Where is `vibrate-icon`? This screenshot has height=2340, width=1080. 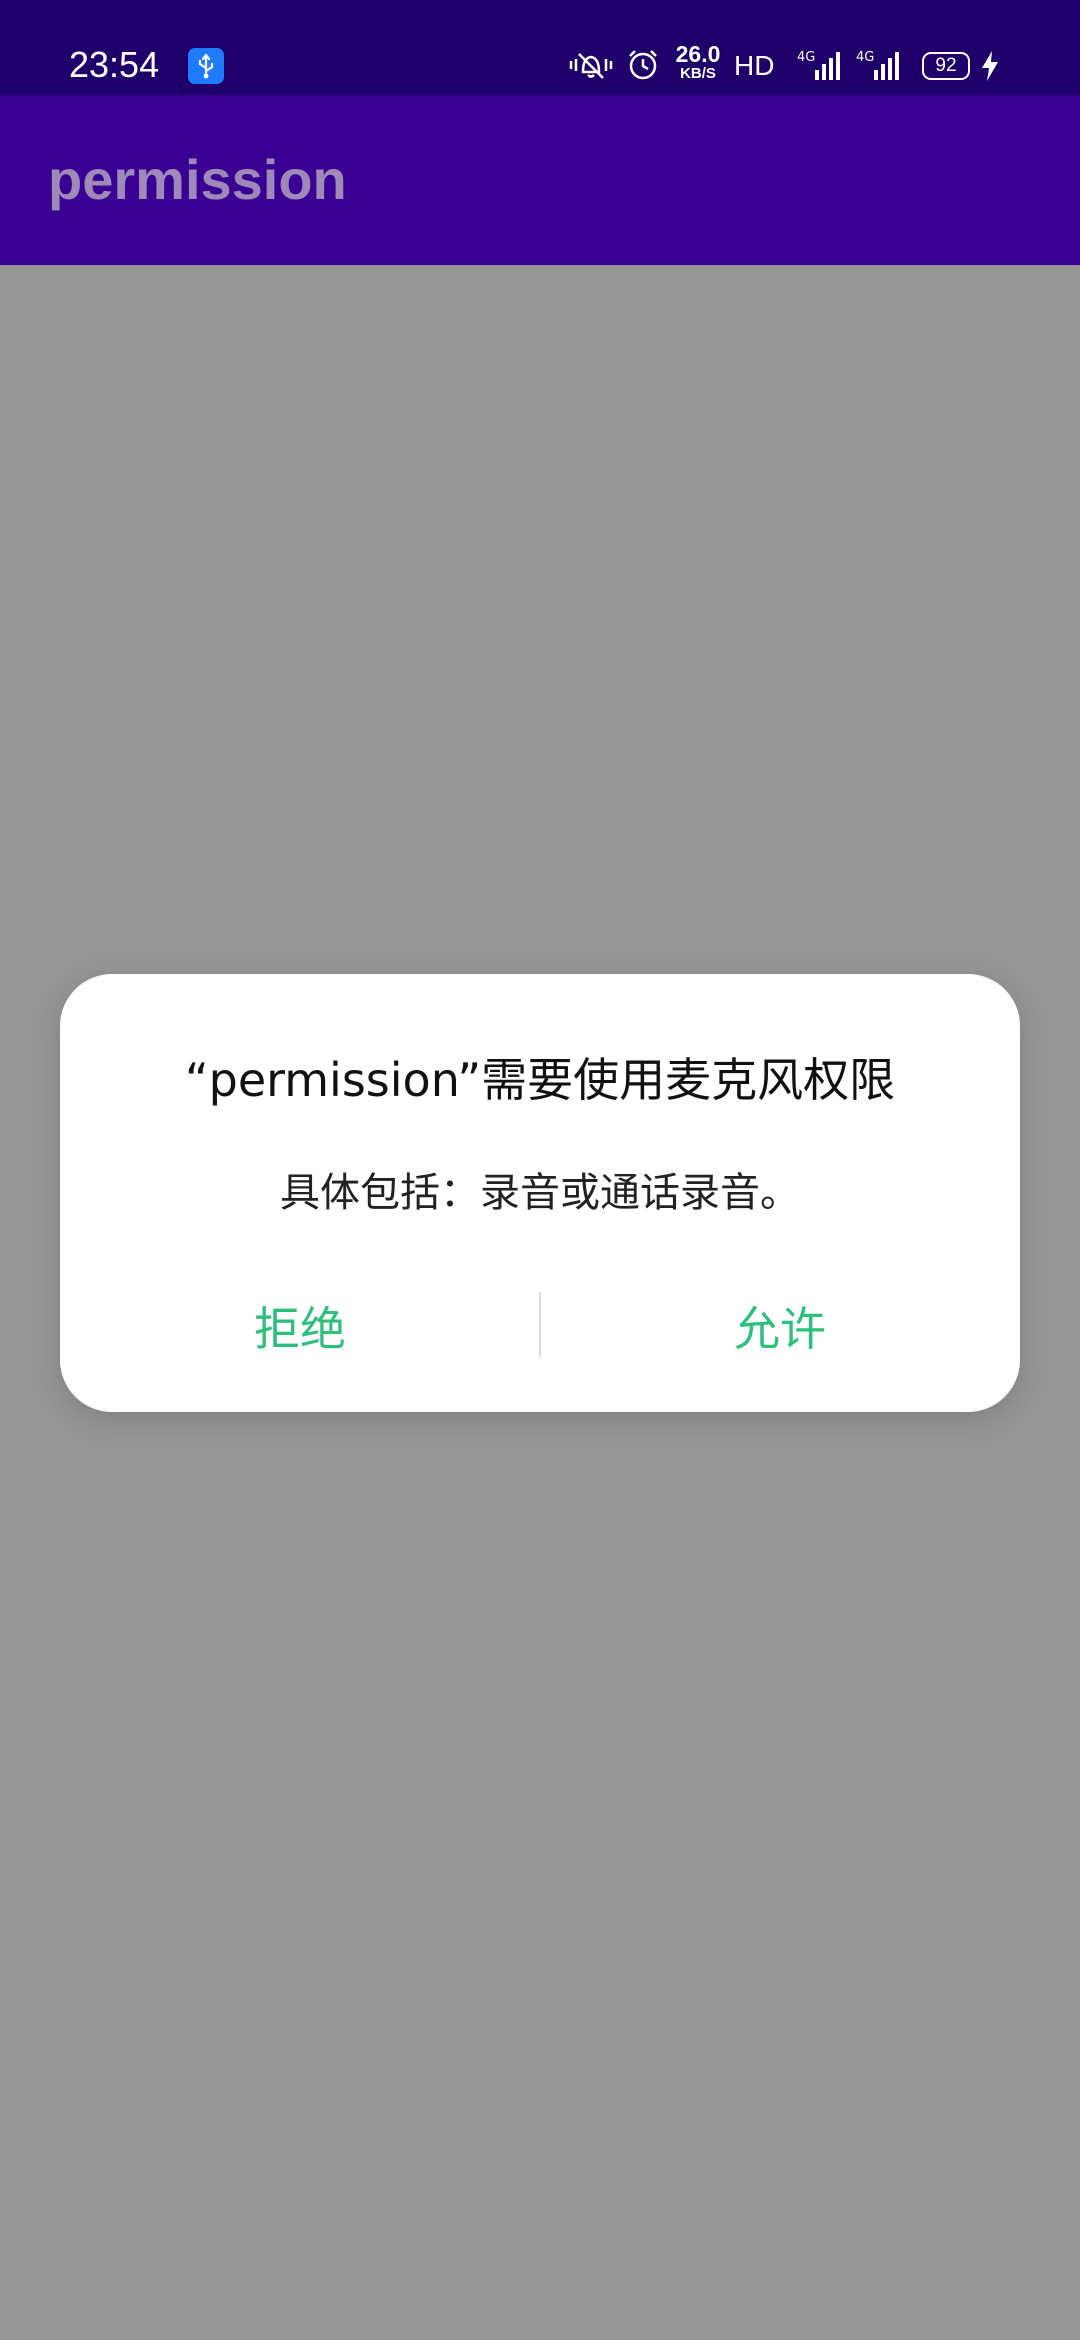 vibrate-icon is located at coordinates (591, 65).